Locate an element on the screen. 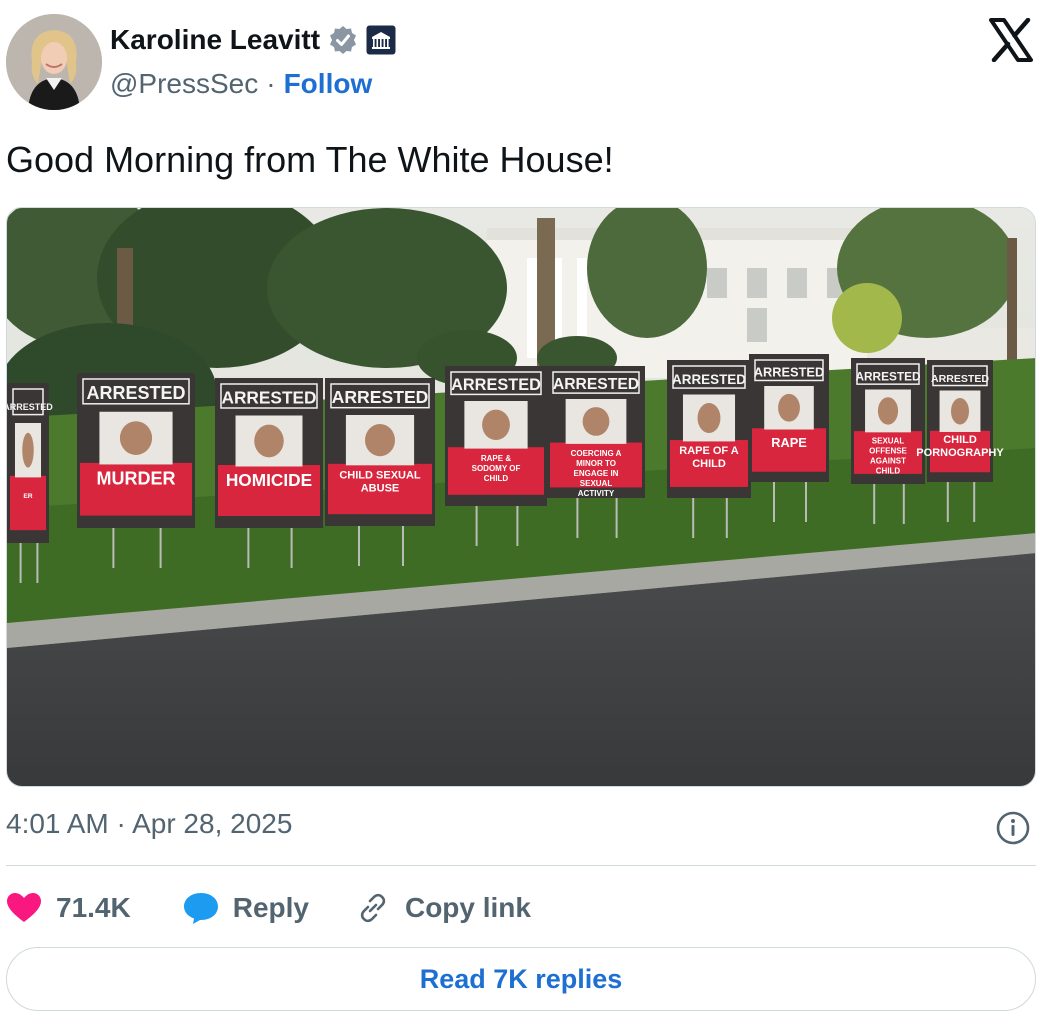  reply-bubble-icon is located at coordinates (200, 908).